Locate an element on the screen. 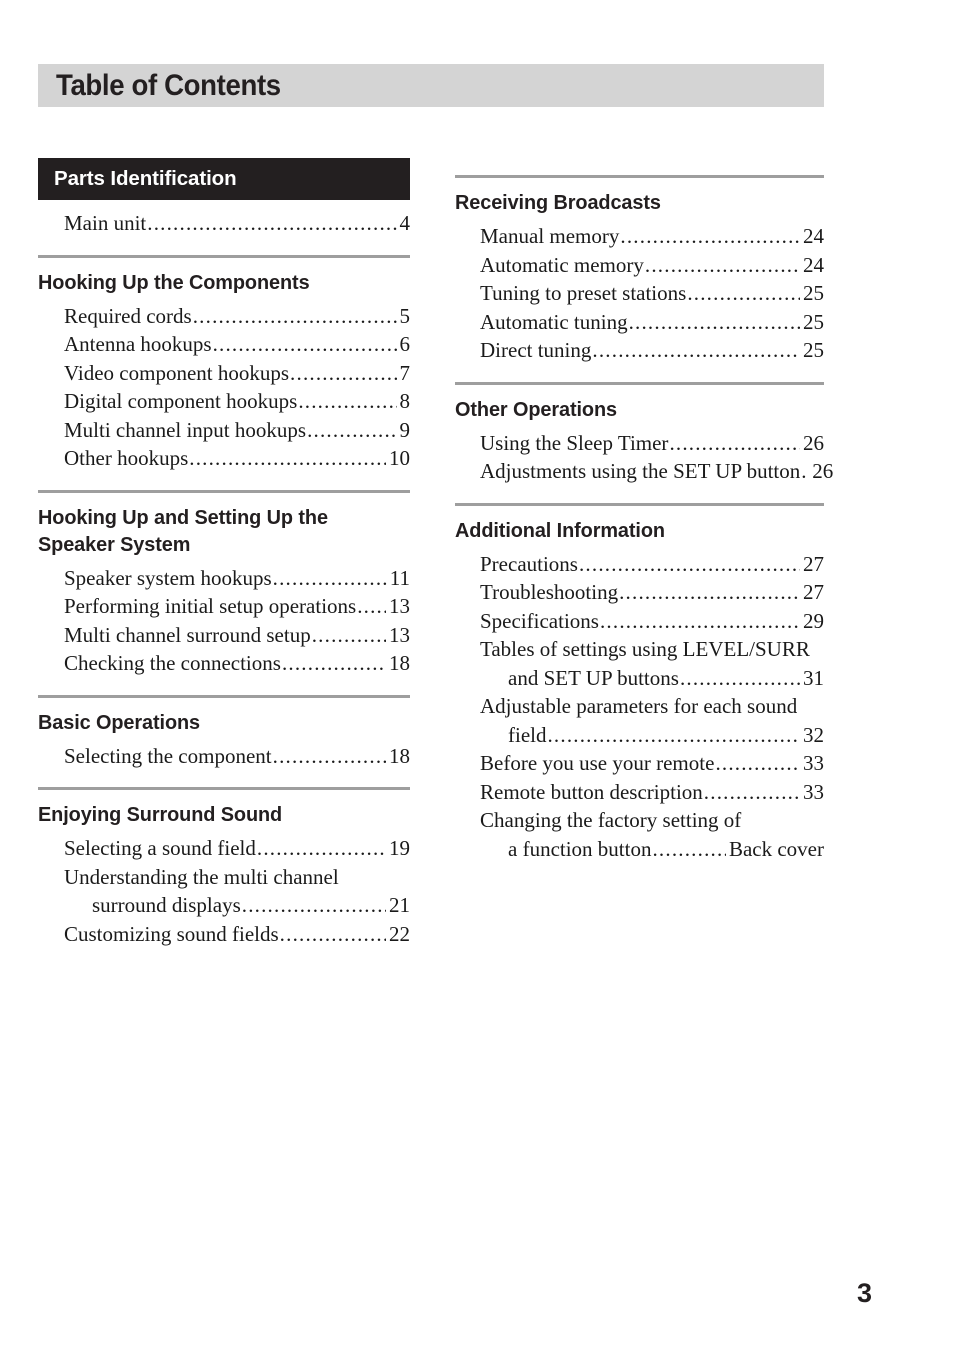 The image size is (954, 1352). toc-entry-label: Performing initial setup operations is located at coordinates (210, 606).